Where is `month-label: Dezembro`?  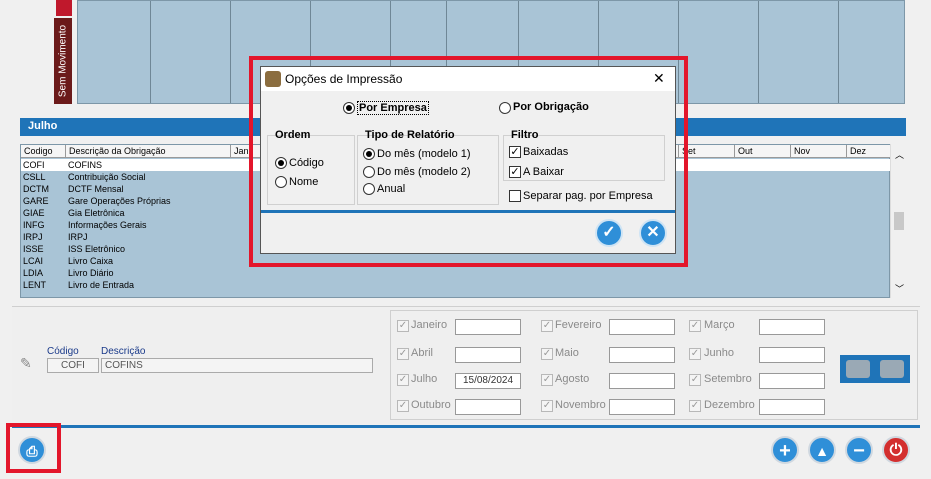
month-label: Dezembro is located at coordinates (729, 405).